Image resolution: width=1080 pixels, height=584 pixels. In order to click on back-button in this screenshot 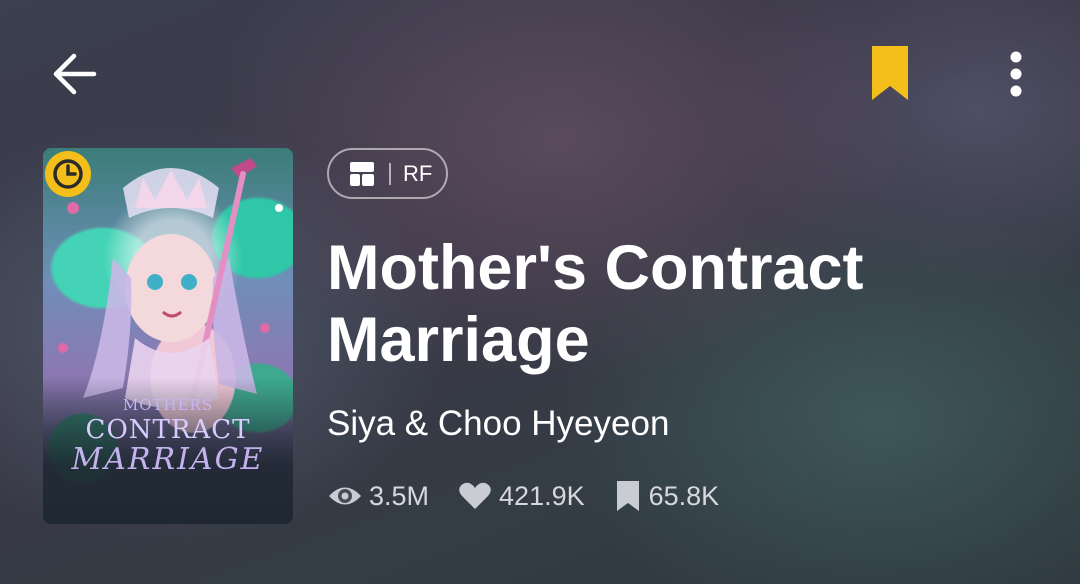, I will do `click(74, 74)`.